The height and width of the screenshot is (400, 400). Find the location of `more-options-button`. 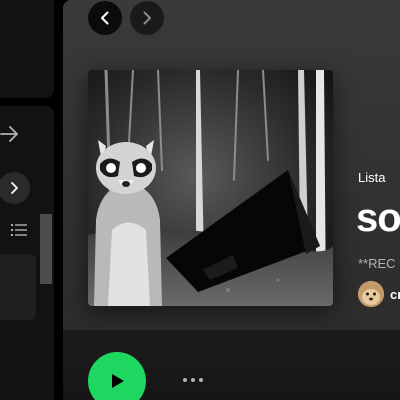

more-options-button is located at coordinates (193, 380).